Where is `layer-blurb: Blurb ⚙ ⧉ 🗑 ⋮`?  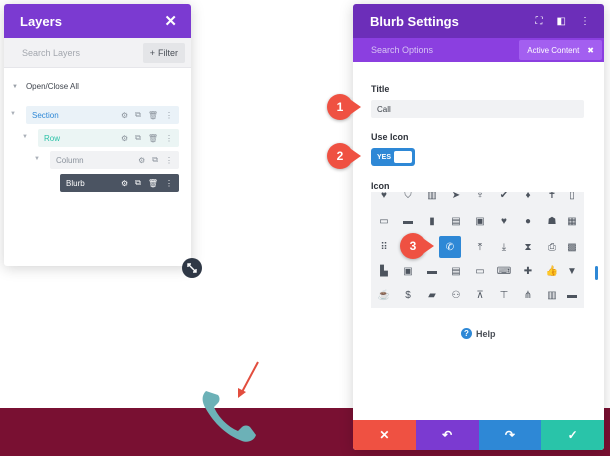
layer-blurb: Blurb ⚙ ⧉ 🗑 ⋮ is located at coordinates (119, 183).